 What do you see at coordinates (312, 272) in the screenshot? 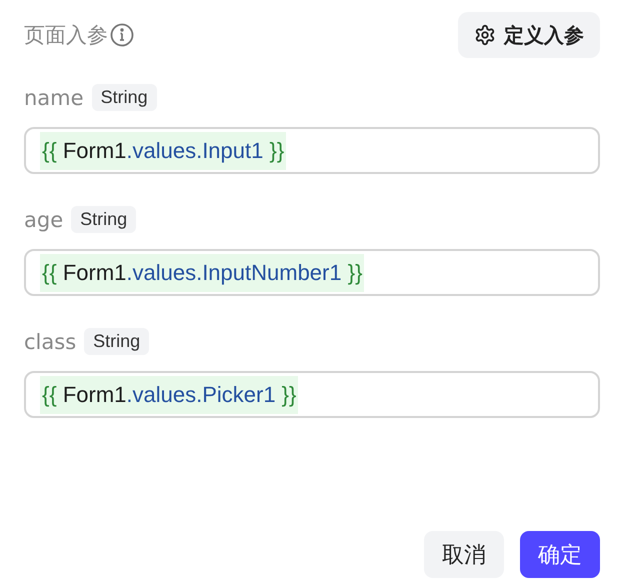
I see `expression-field: {{ Form1.values.InputNumber1 }}` at bounding box center [312, 272].